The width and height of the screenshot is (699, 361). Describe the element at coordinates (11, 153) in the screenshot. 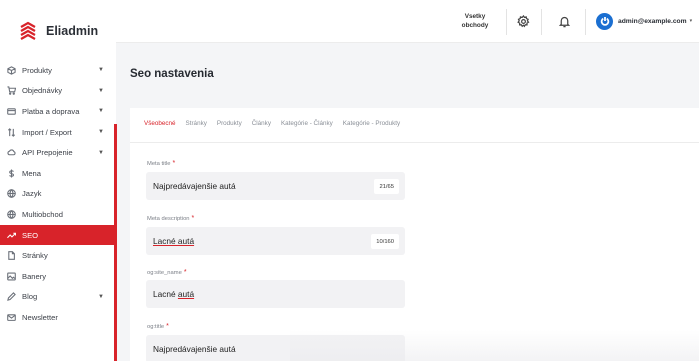

I see `cloud-icon` at that location.